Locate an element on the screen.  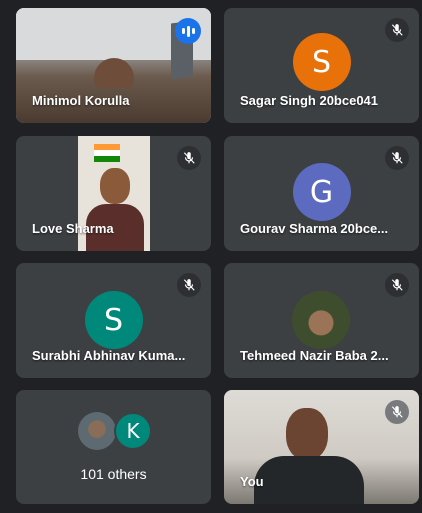
avatar: K is located at coordinates (133, 431).